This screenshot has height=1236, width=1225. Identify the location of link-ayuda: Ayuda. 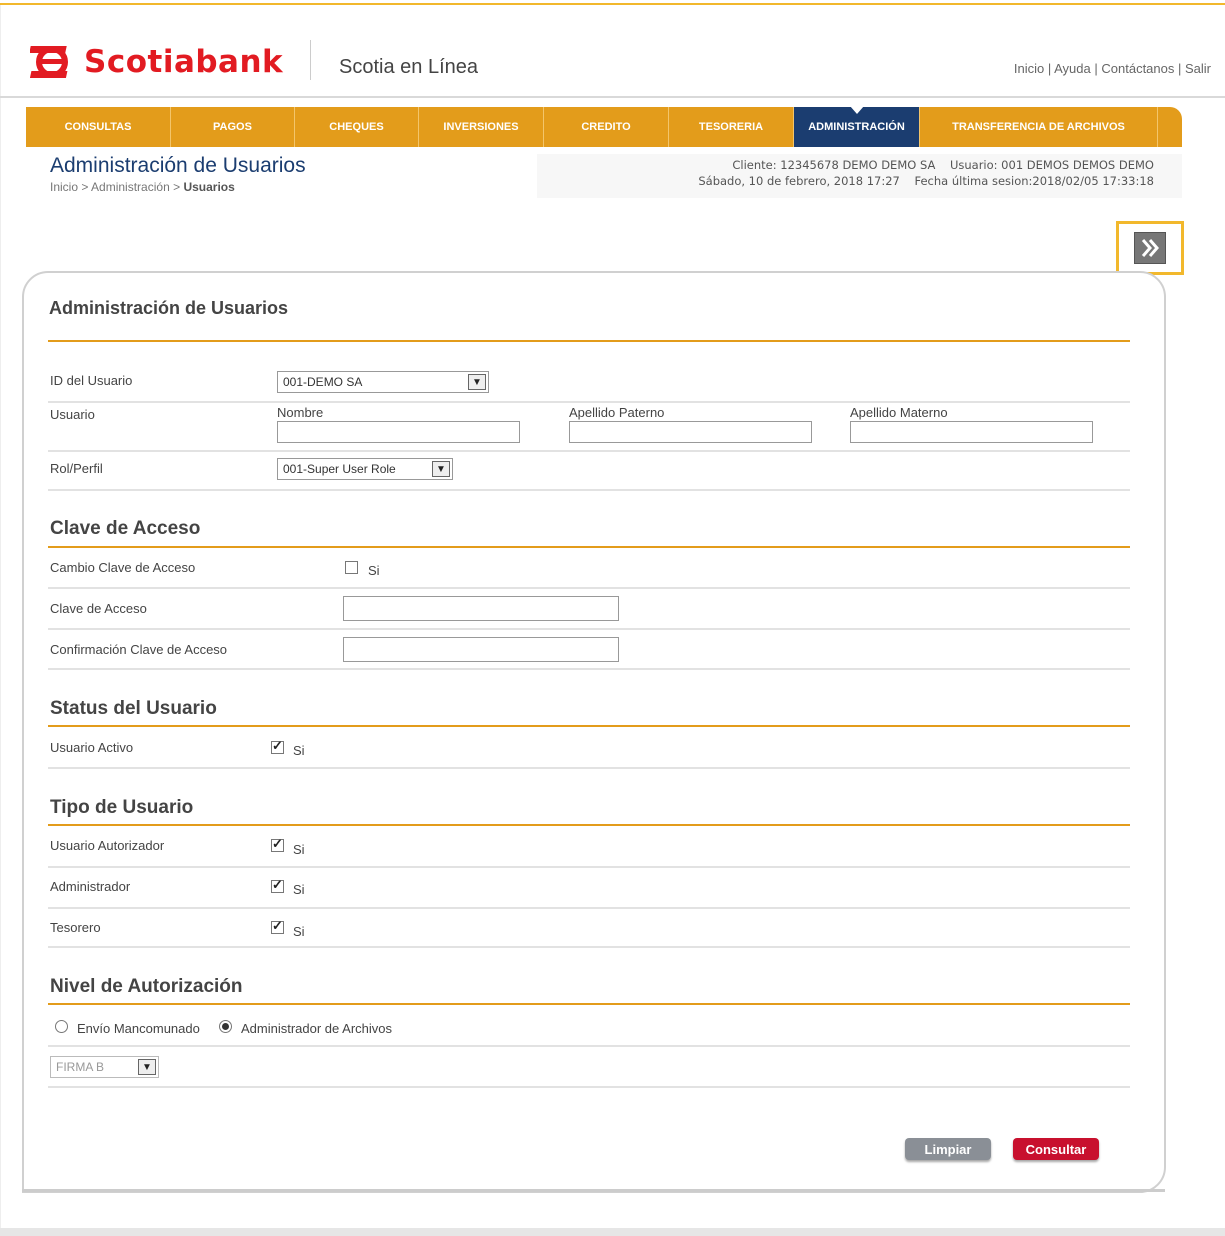
(1072, 68).